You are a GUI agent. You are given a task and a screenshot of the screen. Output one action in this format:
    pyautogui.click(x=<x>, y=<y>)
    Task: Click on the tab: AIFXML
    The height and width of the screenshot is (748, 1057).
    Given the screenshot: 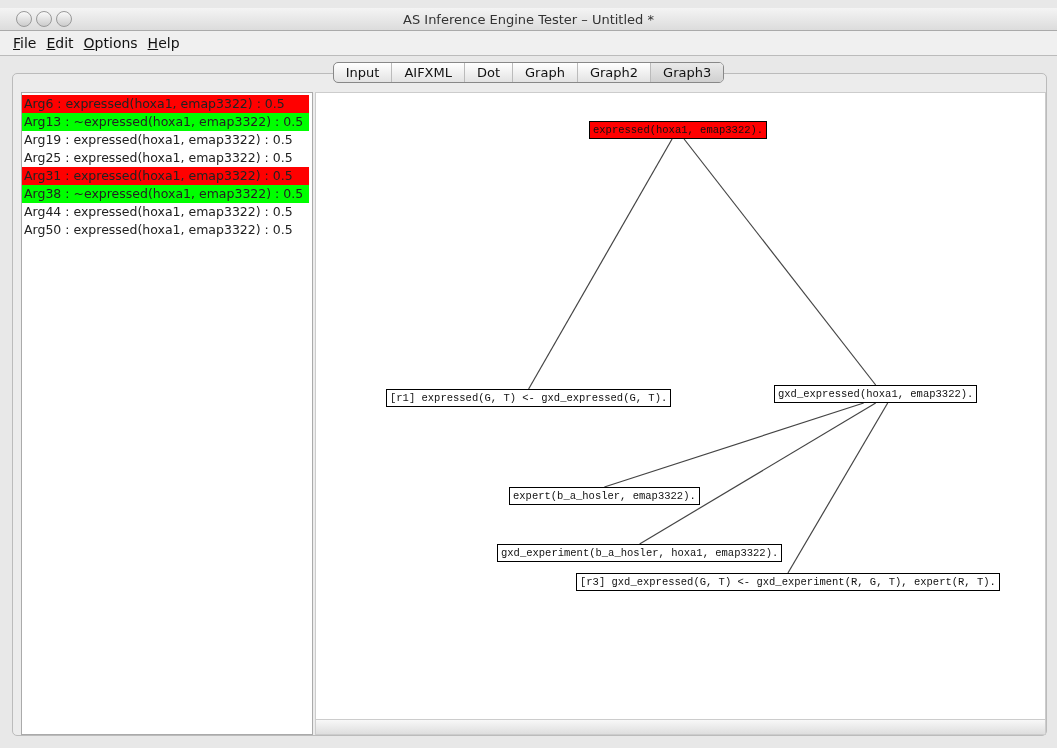 What is the action you would take?
    pyautogui.click(x=427, y=72)
    